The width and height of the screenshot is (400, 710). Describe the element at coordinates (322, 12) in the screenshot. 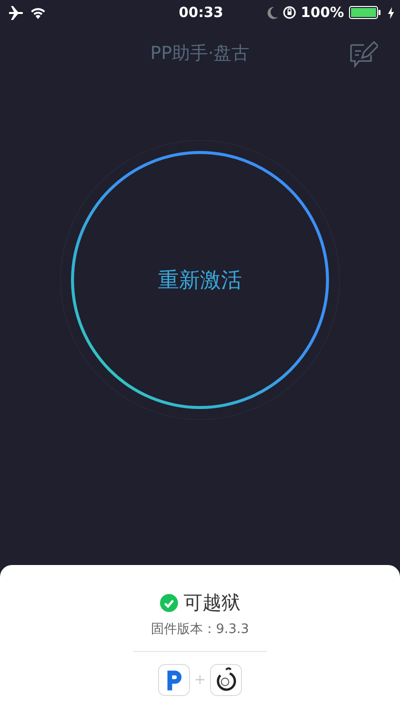

I see `battery-percent: 100%` at that location.